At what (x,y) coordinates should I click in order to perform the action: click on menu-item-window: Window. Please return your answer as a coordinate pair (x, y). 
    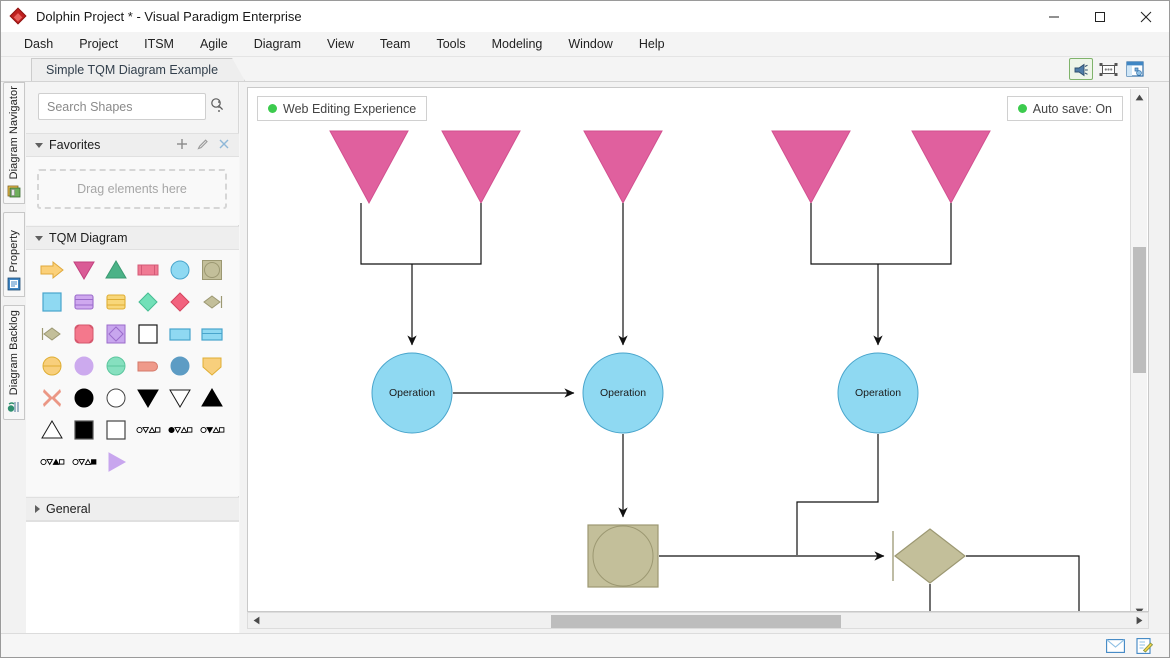
    Looking at the image, I should click on (590, 44).